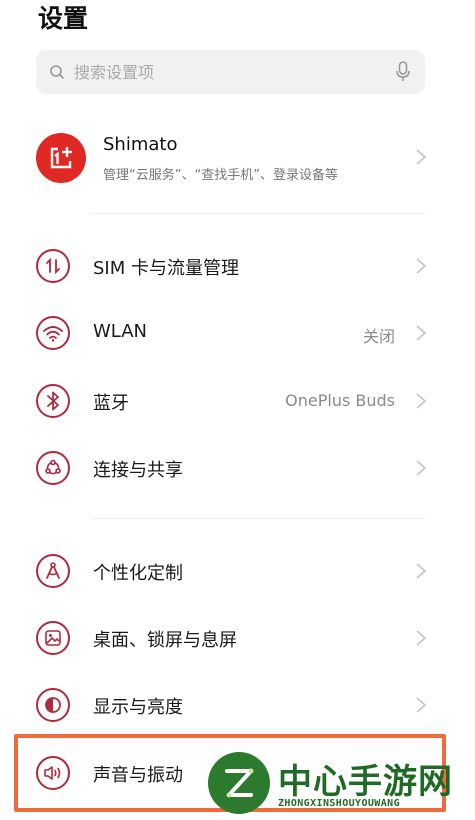 The image size is (475, 820). Describe the element at coordinates (237, 705) in the screenshot. I see `settings-item-display-brightness: 显示与亮度` at that location.